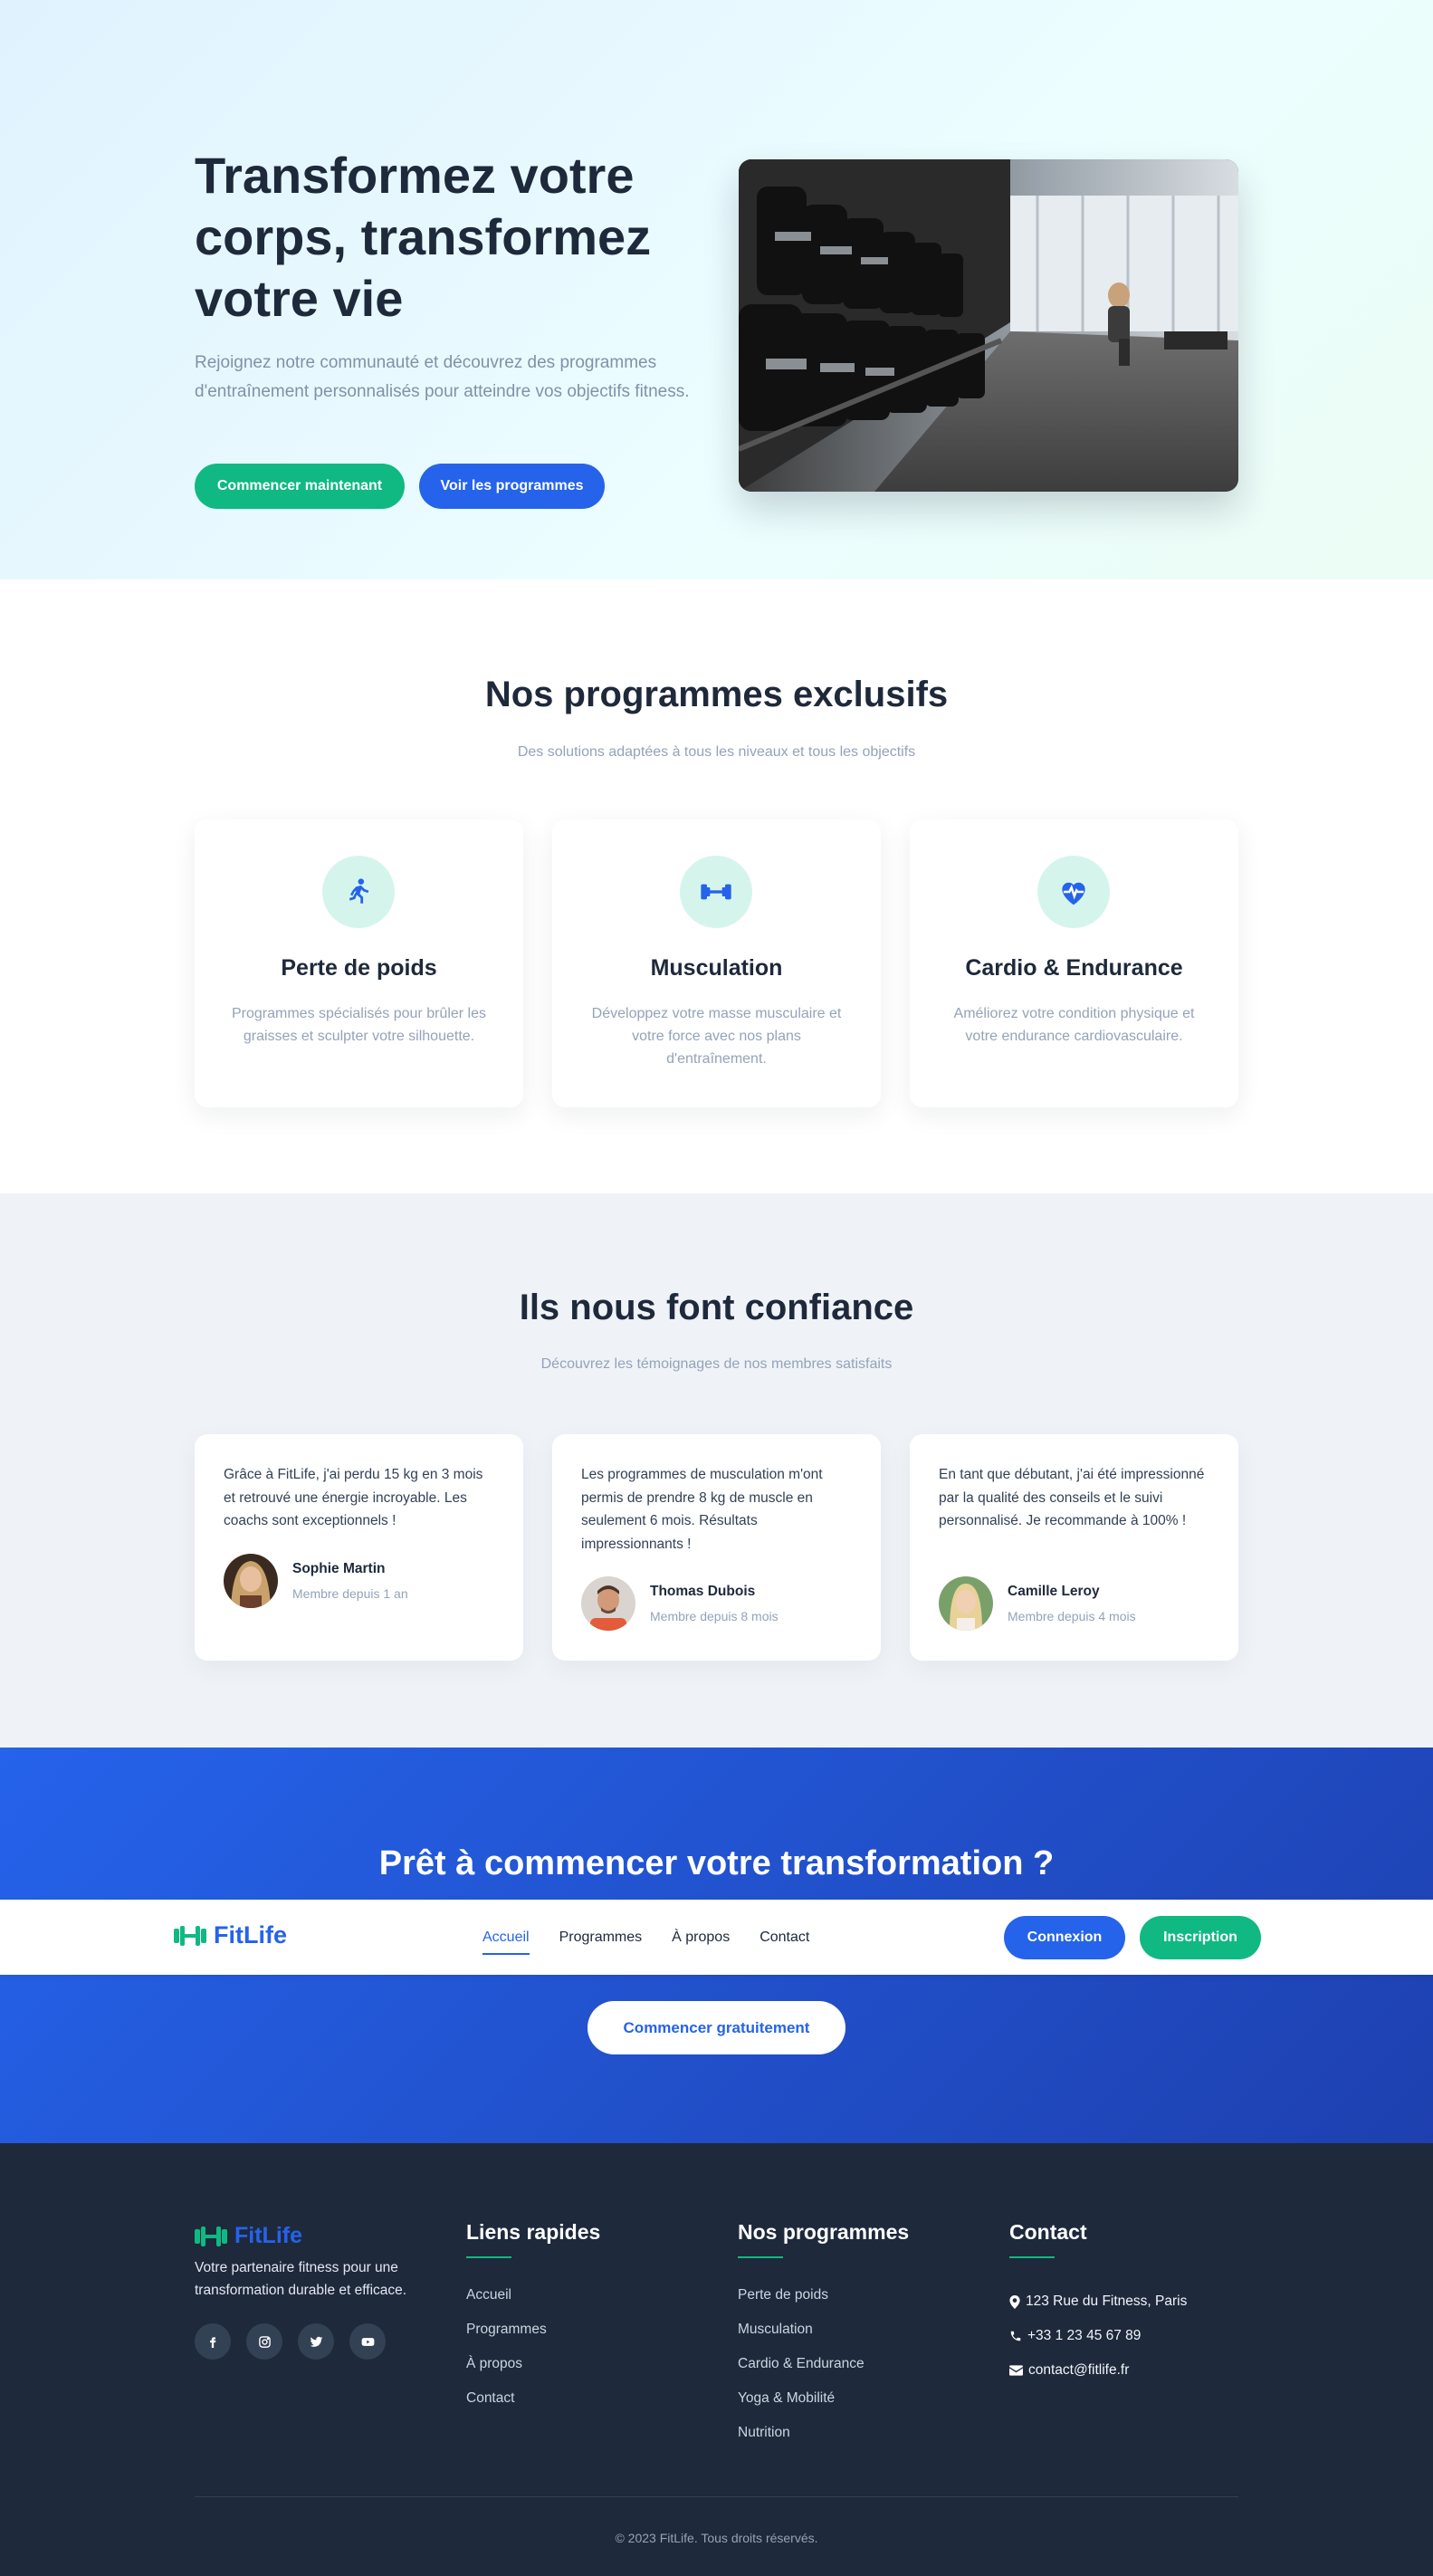  What do you see at coordinates (367, 2341) in the screenshot?
I see `youtube-icon` at bounding box center [367, 2341].